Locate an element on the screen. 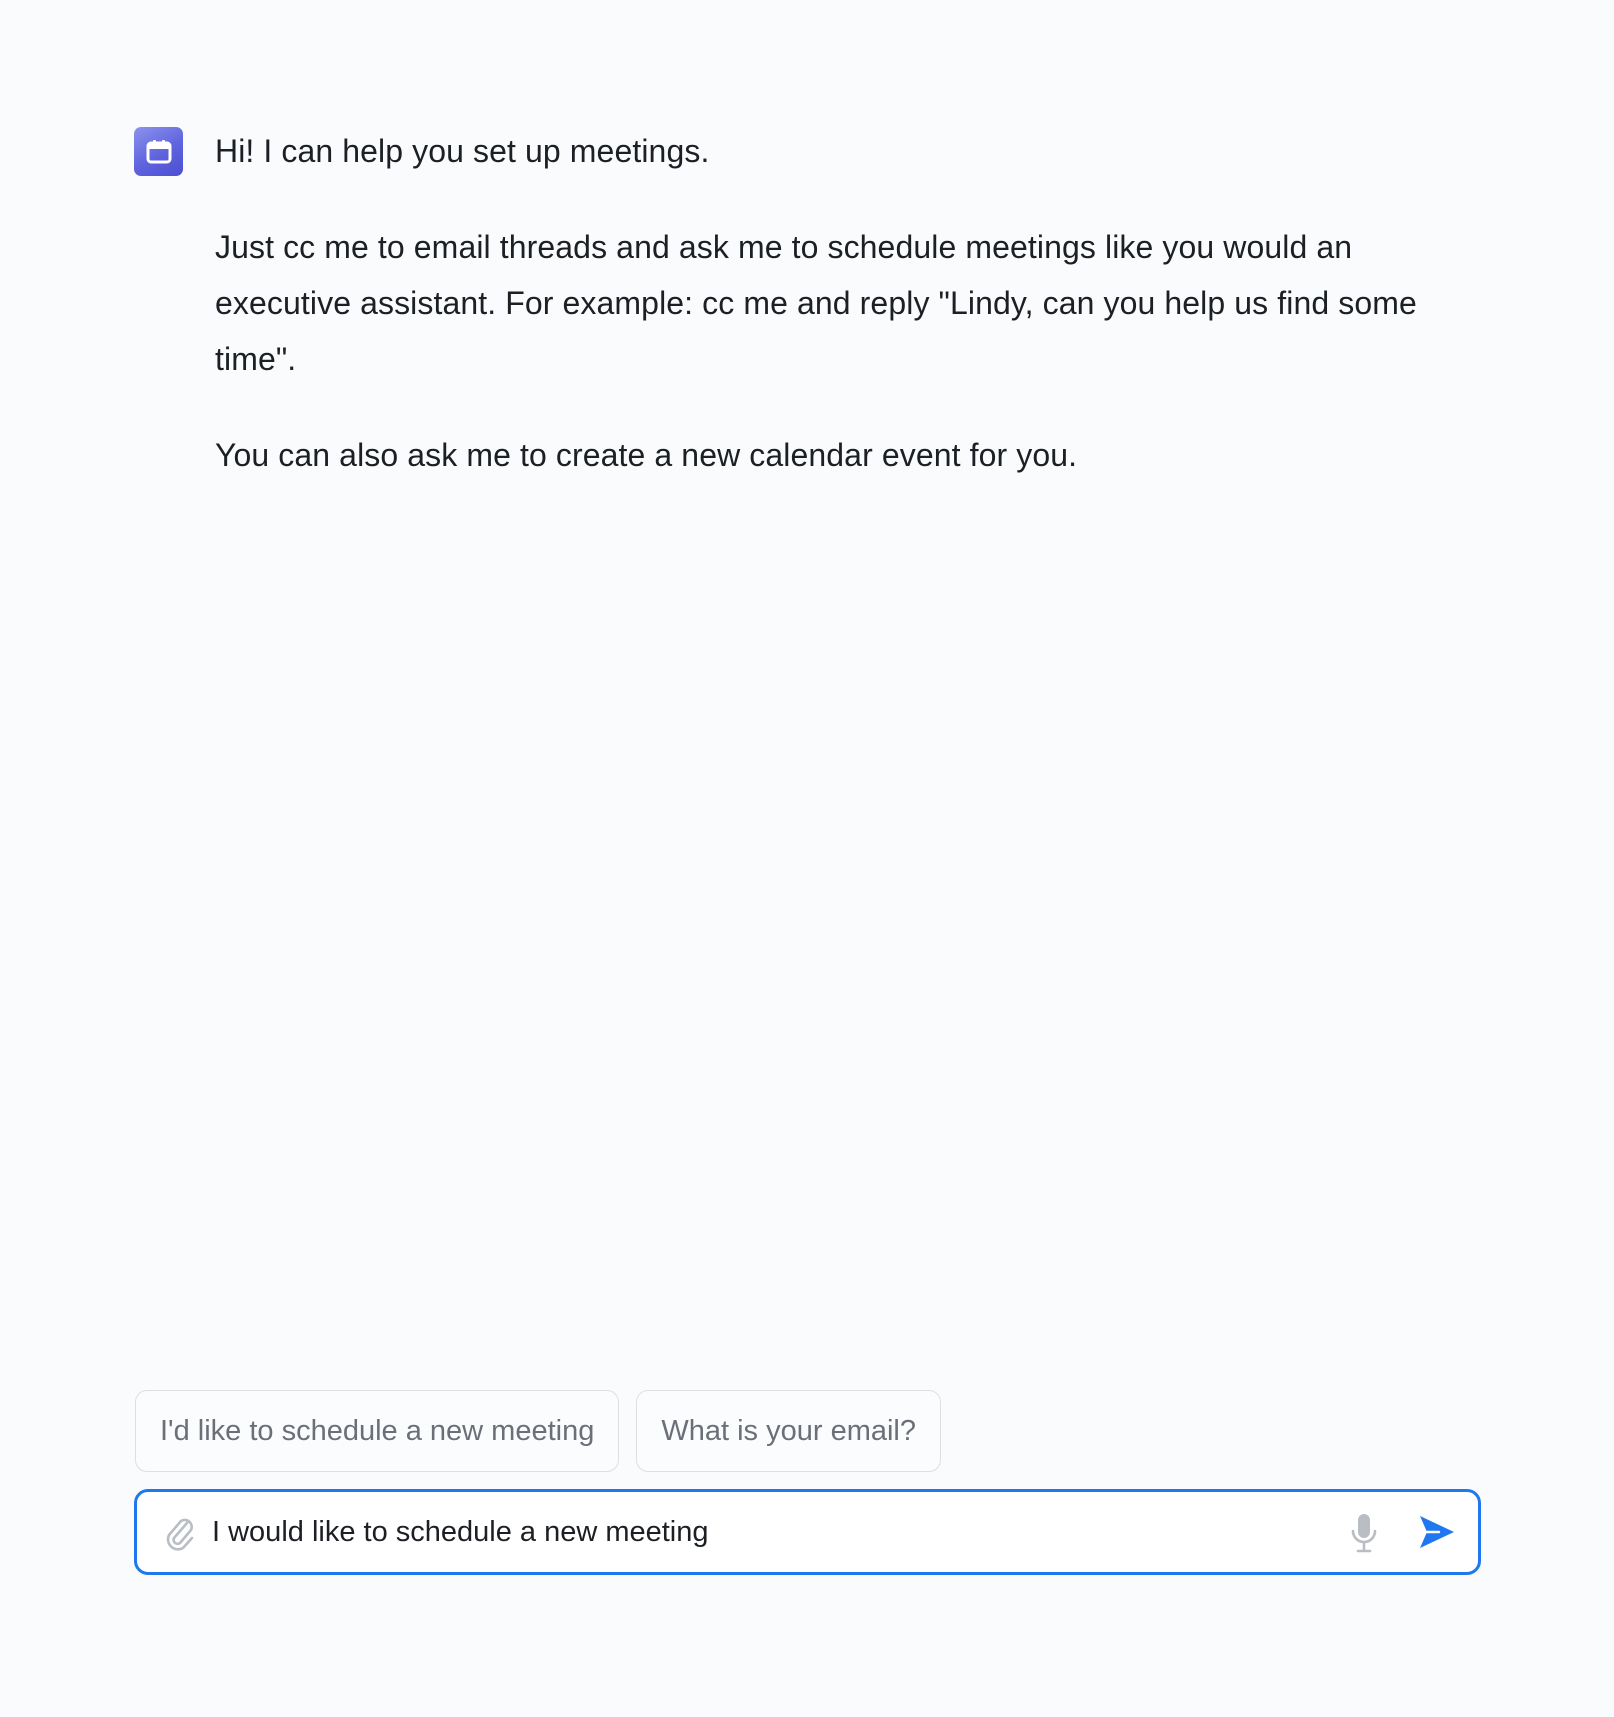  calendar-icon is located at coordinates (158, 151).